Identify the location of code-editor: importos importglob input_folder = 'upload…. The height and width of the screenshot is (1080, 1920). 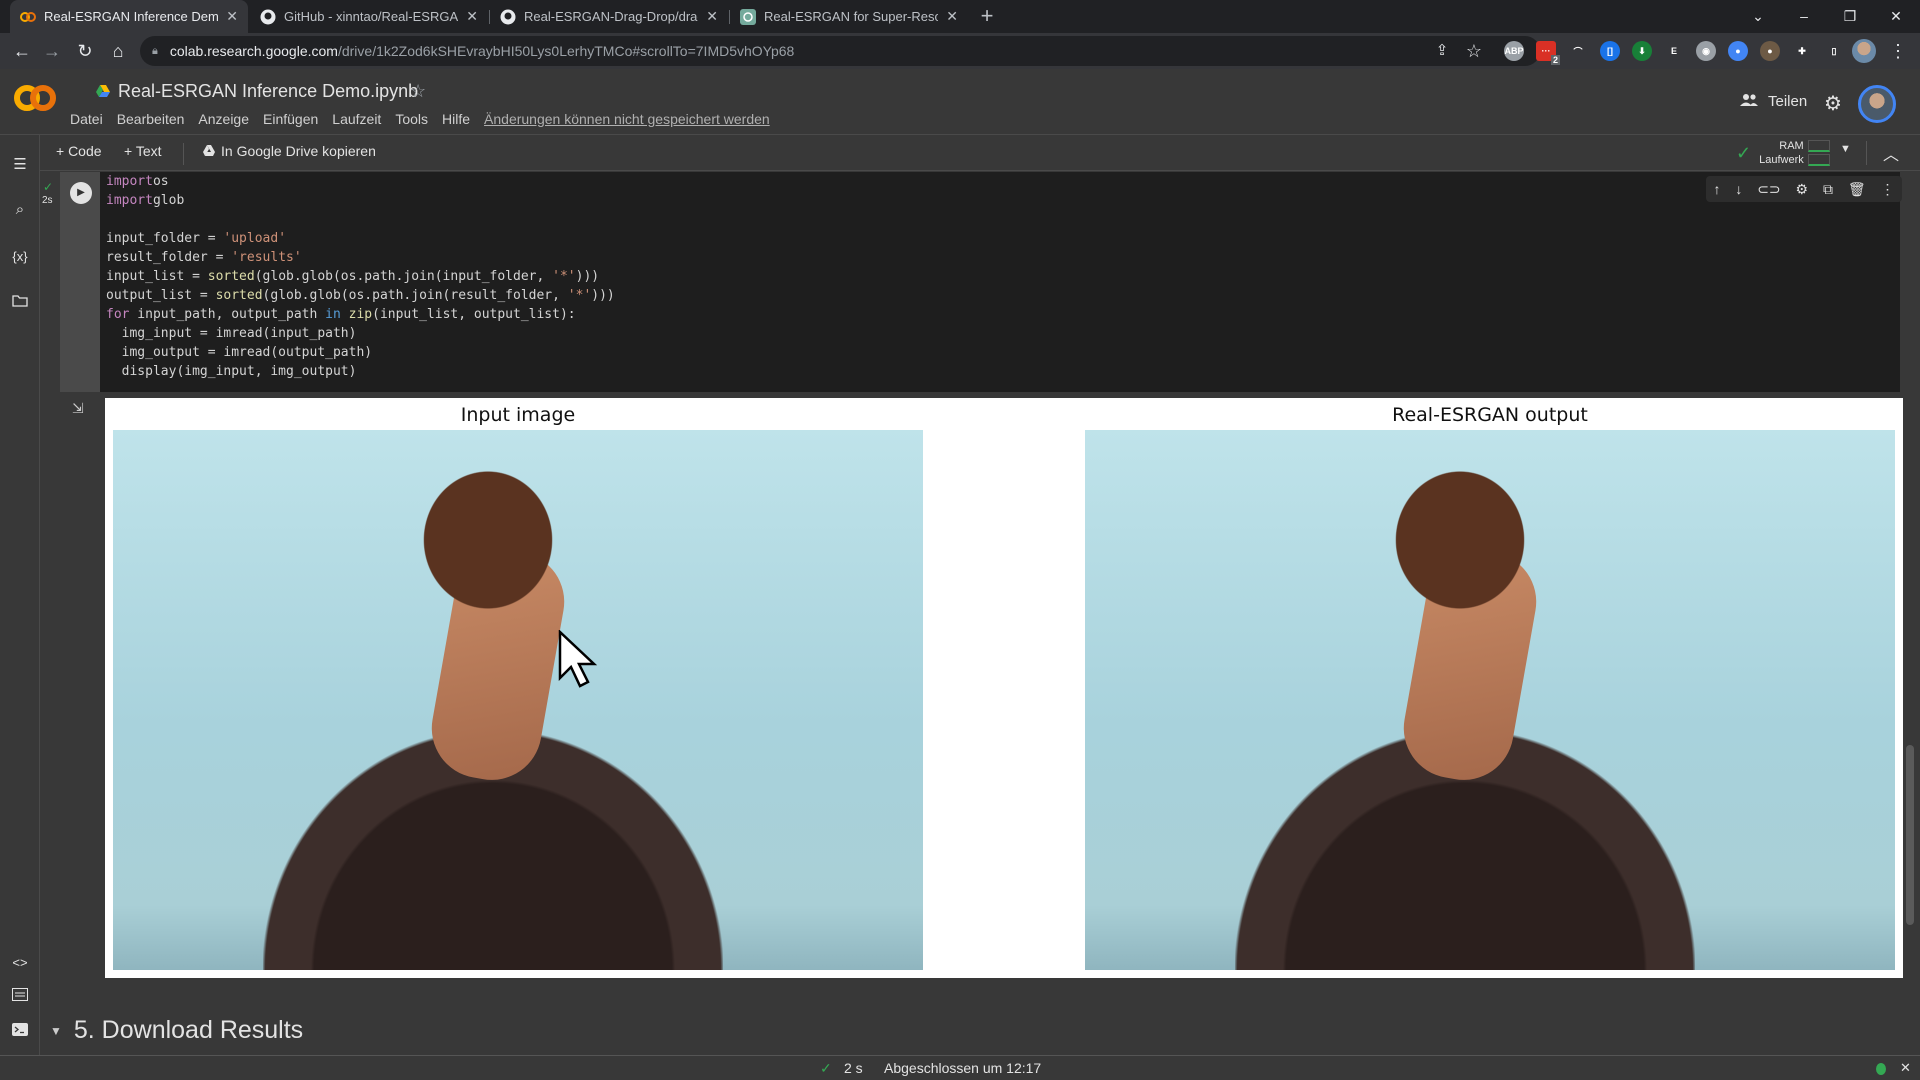
(360, 276).